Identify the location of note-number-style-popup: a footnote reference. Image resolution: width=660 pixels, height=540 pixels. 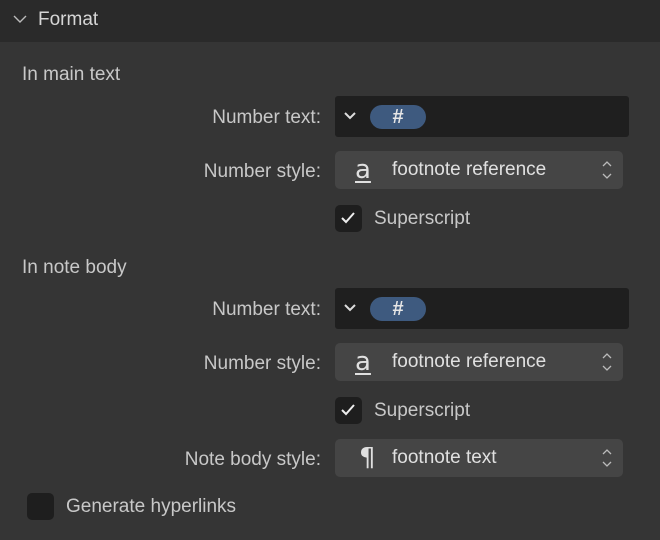
(479, 362).